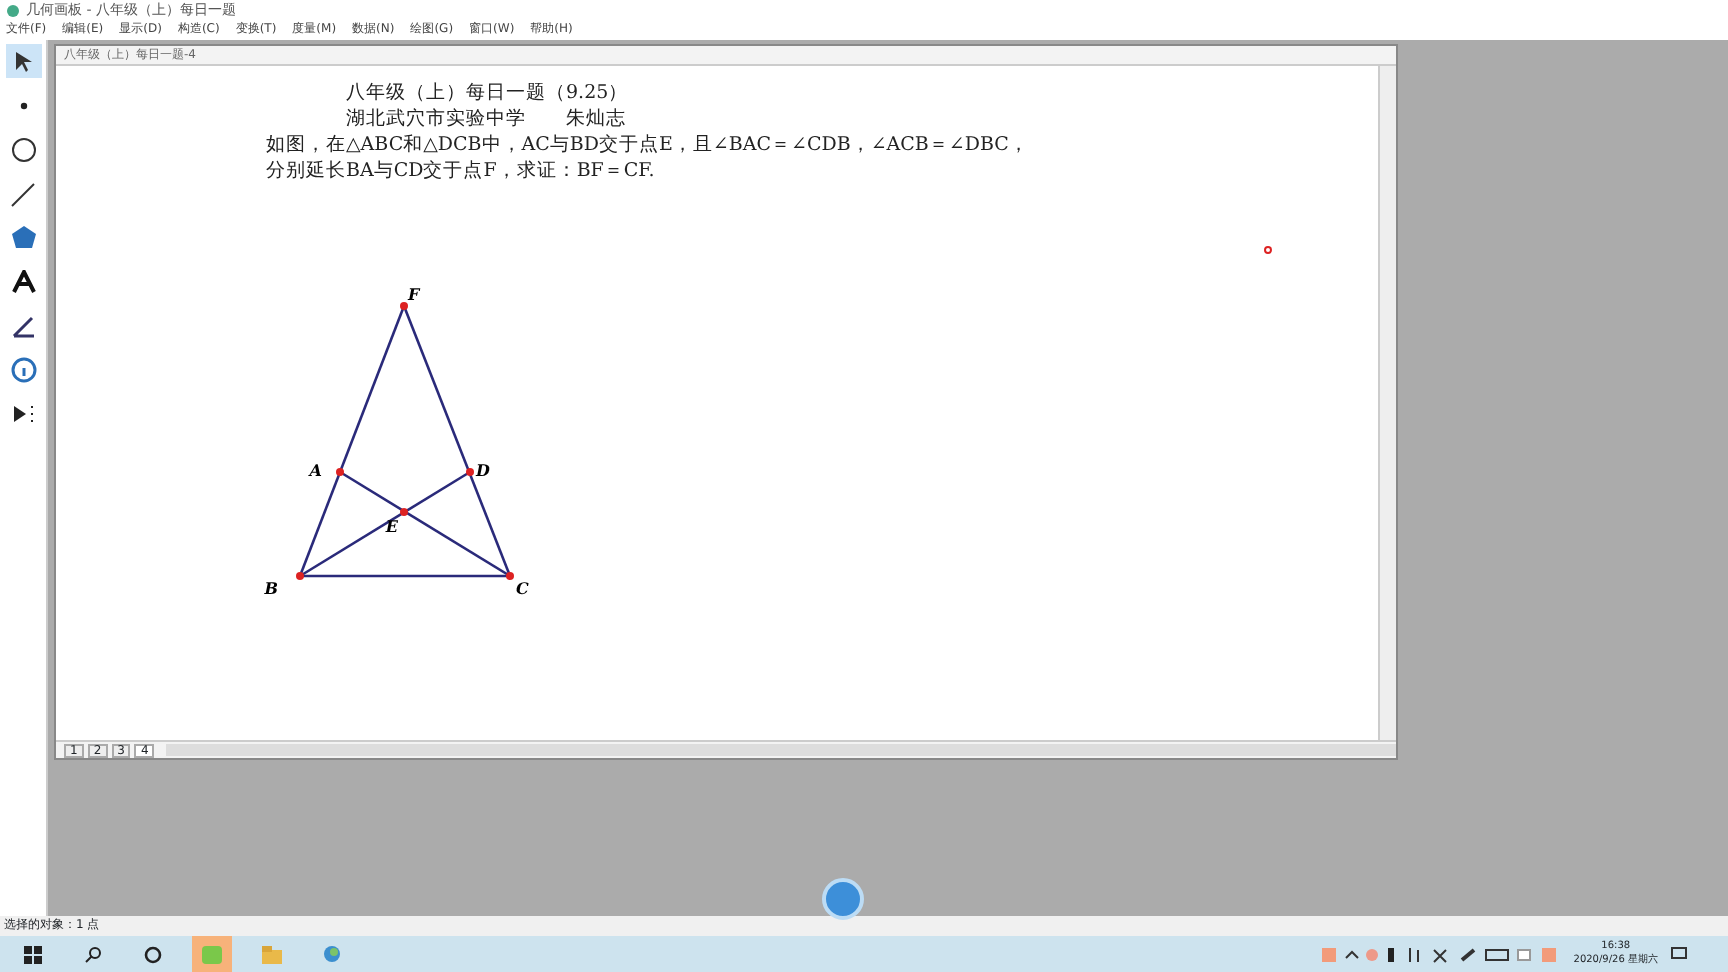 The height and width of the screenshot is (972, 1728). I want to click on problem-text-line: 湖北武穴市实验中学 朱灿志, so click(485, 119).